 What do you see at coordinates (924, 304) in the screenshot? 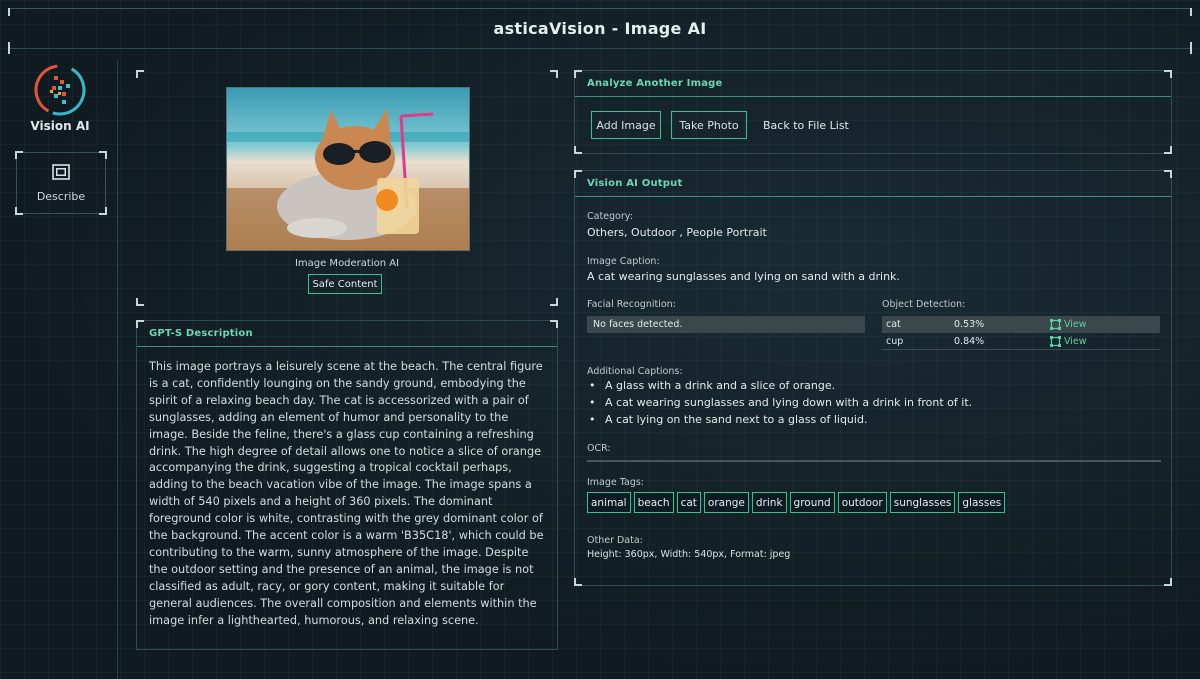
I see `objects-label: Object Detection:` at bounding box center [924, 304].